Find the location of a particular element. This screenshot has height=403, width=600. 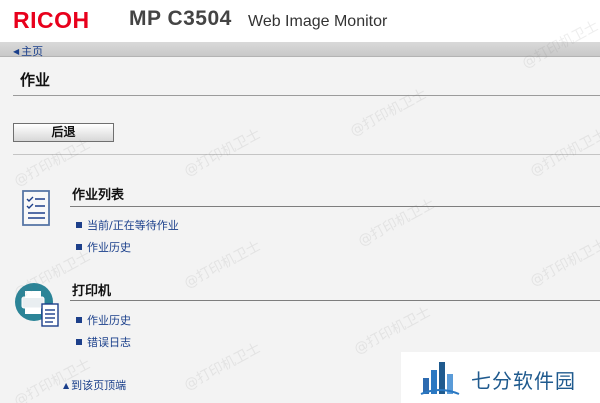

back-to-top-link: ▲ 到该页顶端 is located at coordinates (94, 385).